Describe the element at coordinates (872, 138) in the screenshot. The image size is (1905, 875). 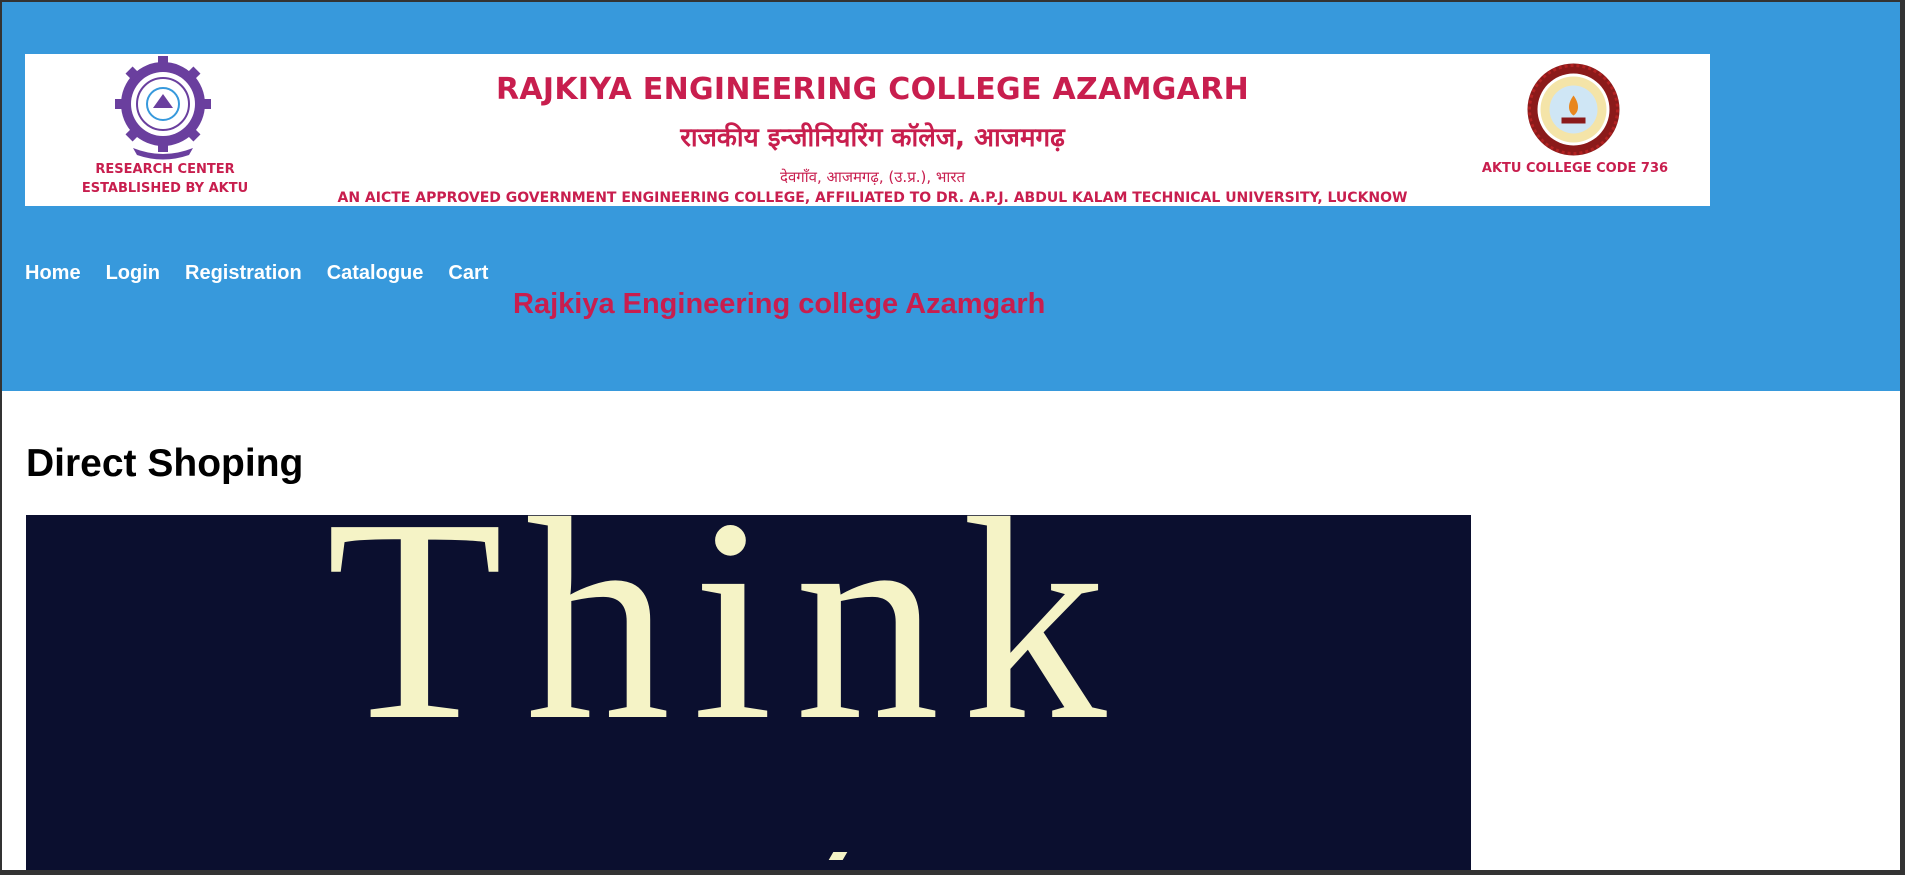
I see `college-title-hindi: राजकीय इन्जीनियरिंग कॉलेज, आजमगढ़` at that location.